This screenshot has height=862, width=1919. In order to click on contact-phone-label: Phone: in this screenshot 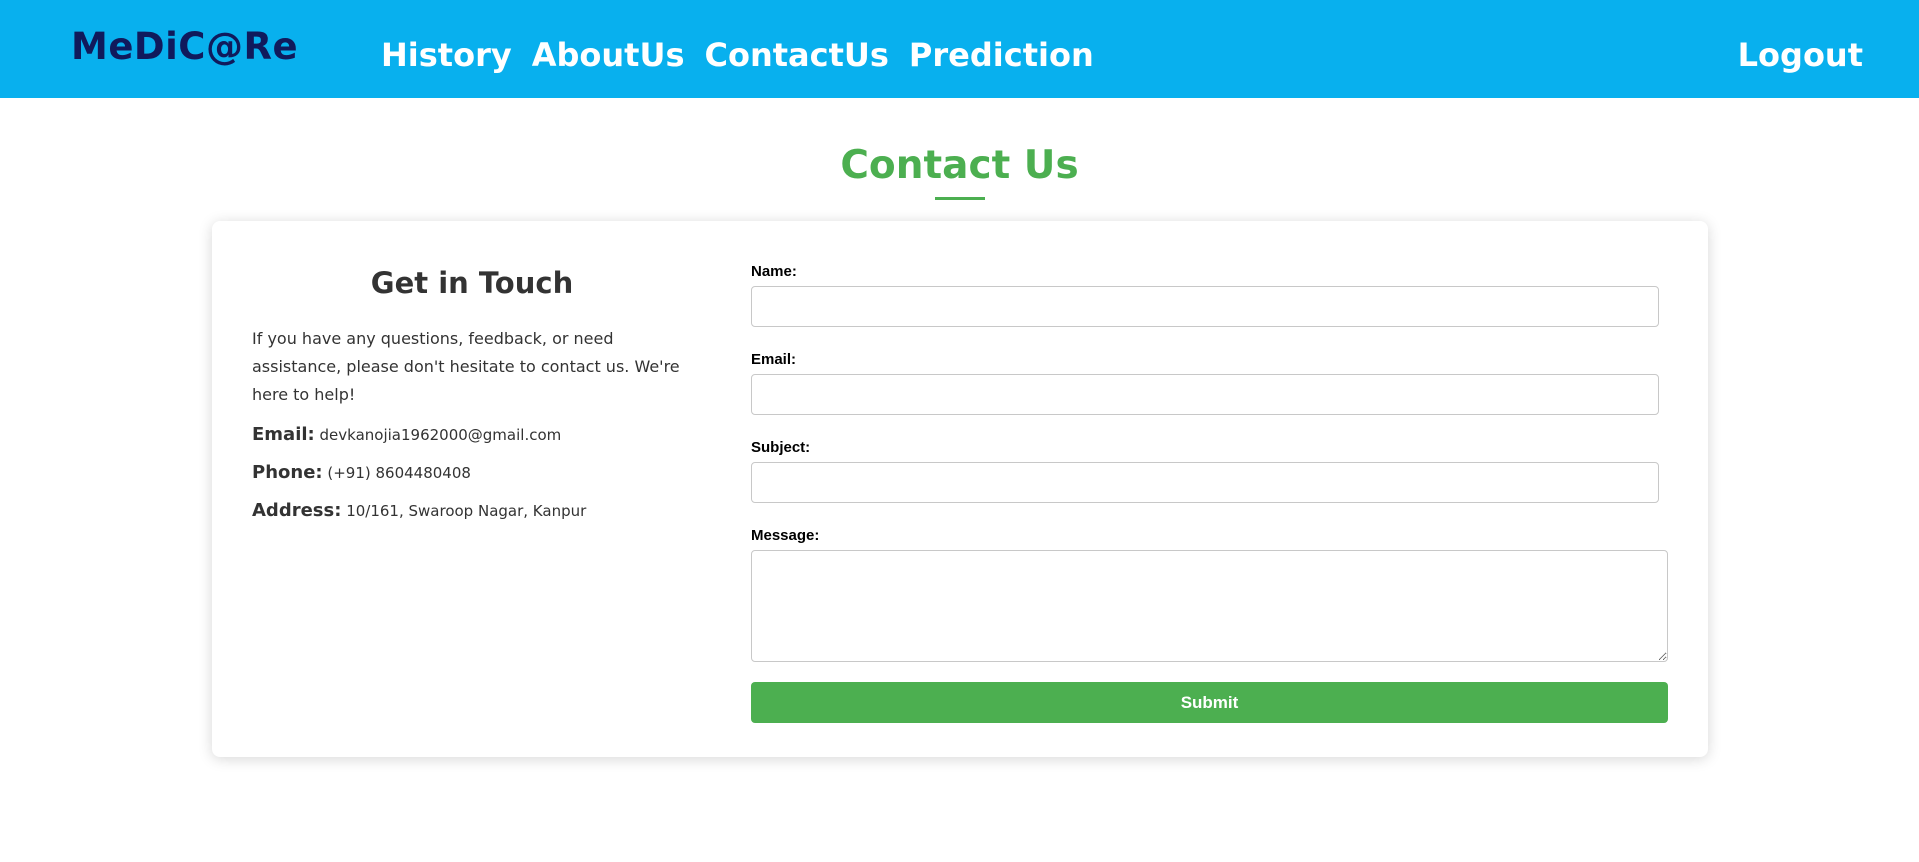, I will do `click(287, 472)`.